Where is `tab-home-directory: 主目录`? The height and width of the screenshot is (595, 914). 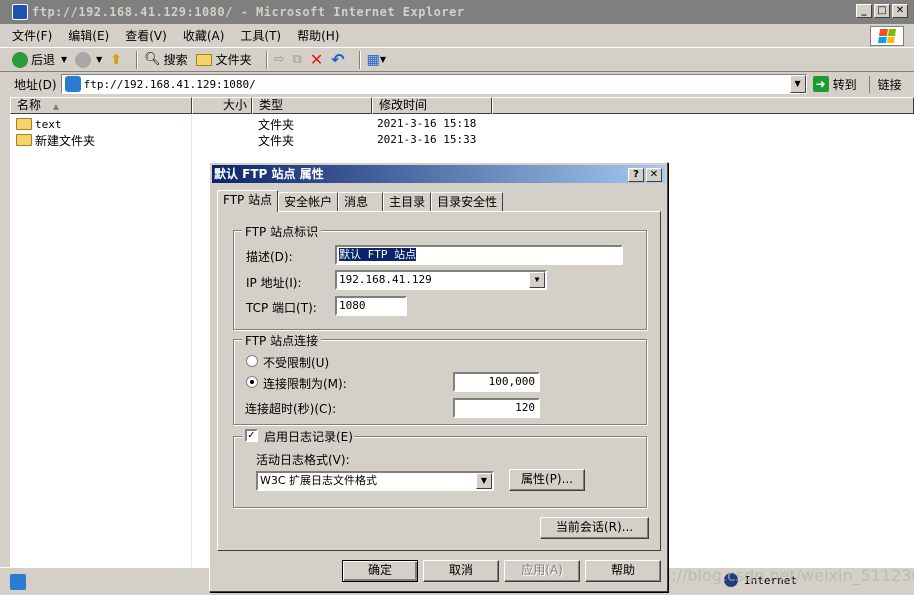
tab-home-directory: 主目录 is located at coordinates (407, 202).